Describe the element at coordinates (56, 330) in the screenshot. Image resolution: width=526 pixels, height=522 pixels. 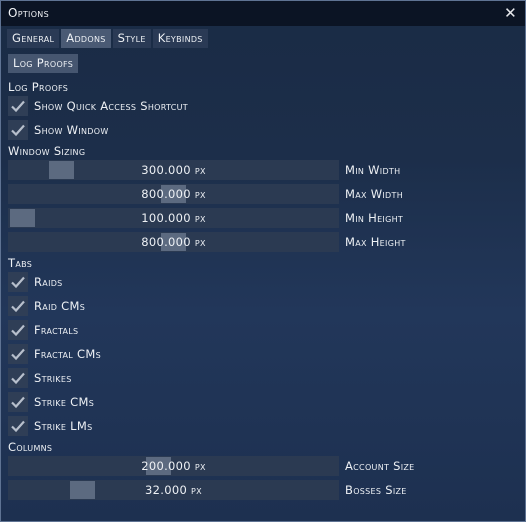
I see `checkbox-label: Fractals` at that location.